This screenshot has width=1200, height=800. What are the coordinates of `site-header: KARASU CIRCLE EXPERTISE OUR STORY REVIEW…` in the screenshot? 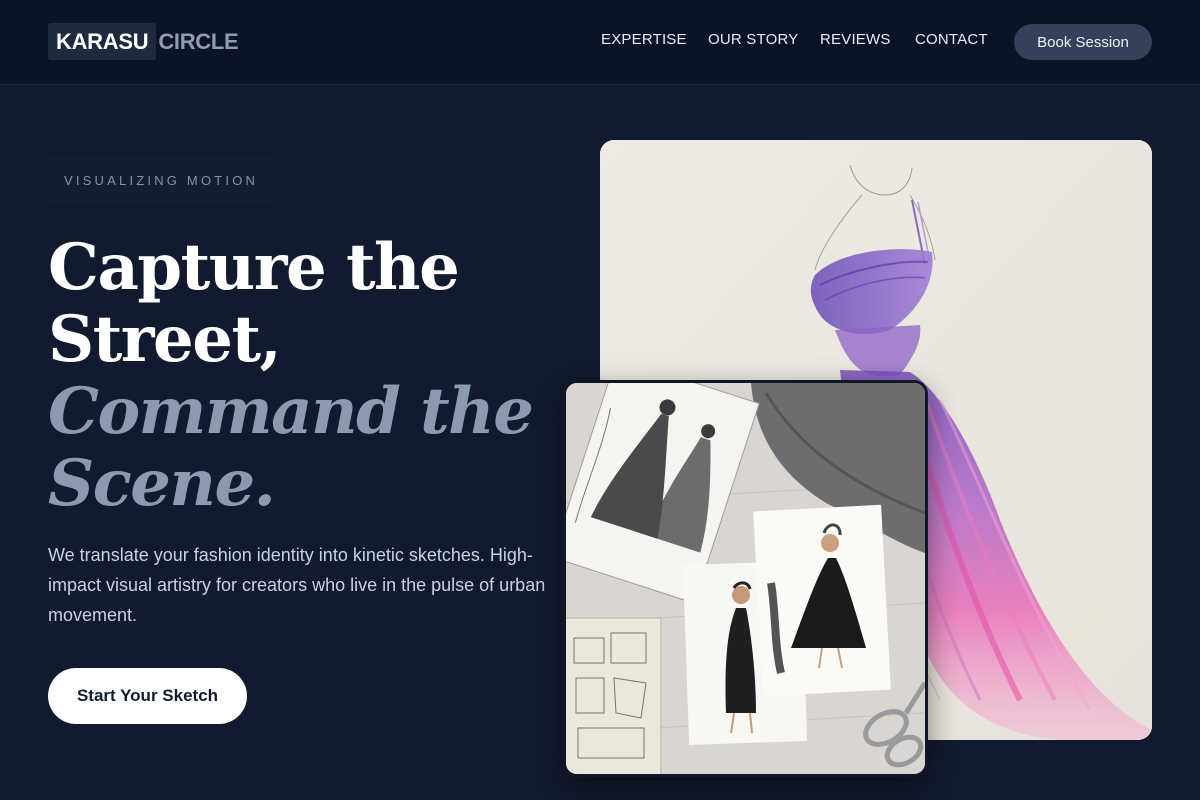 It's located at (600, 42).